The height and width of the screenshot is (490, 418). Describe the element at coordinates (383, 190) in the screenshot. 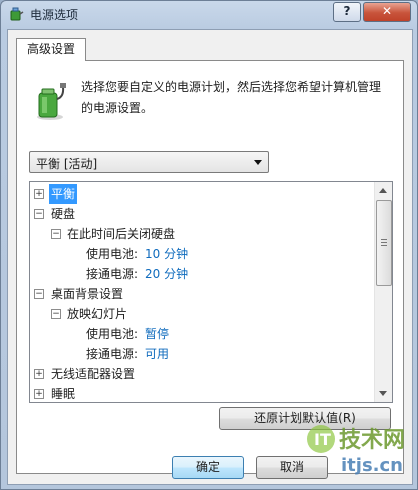

I see `scroll-up-arrow-icon` at that location.